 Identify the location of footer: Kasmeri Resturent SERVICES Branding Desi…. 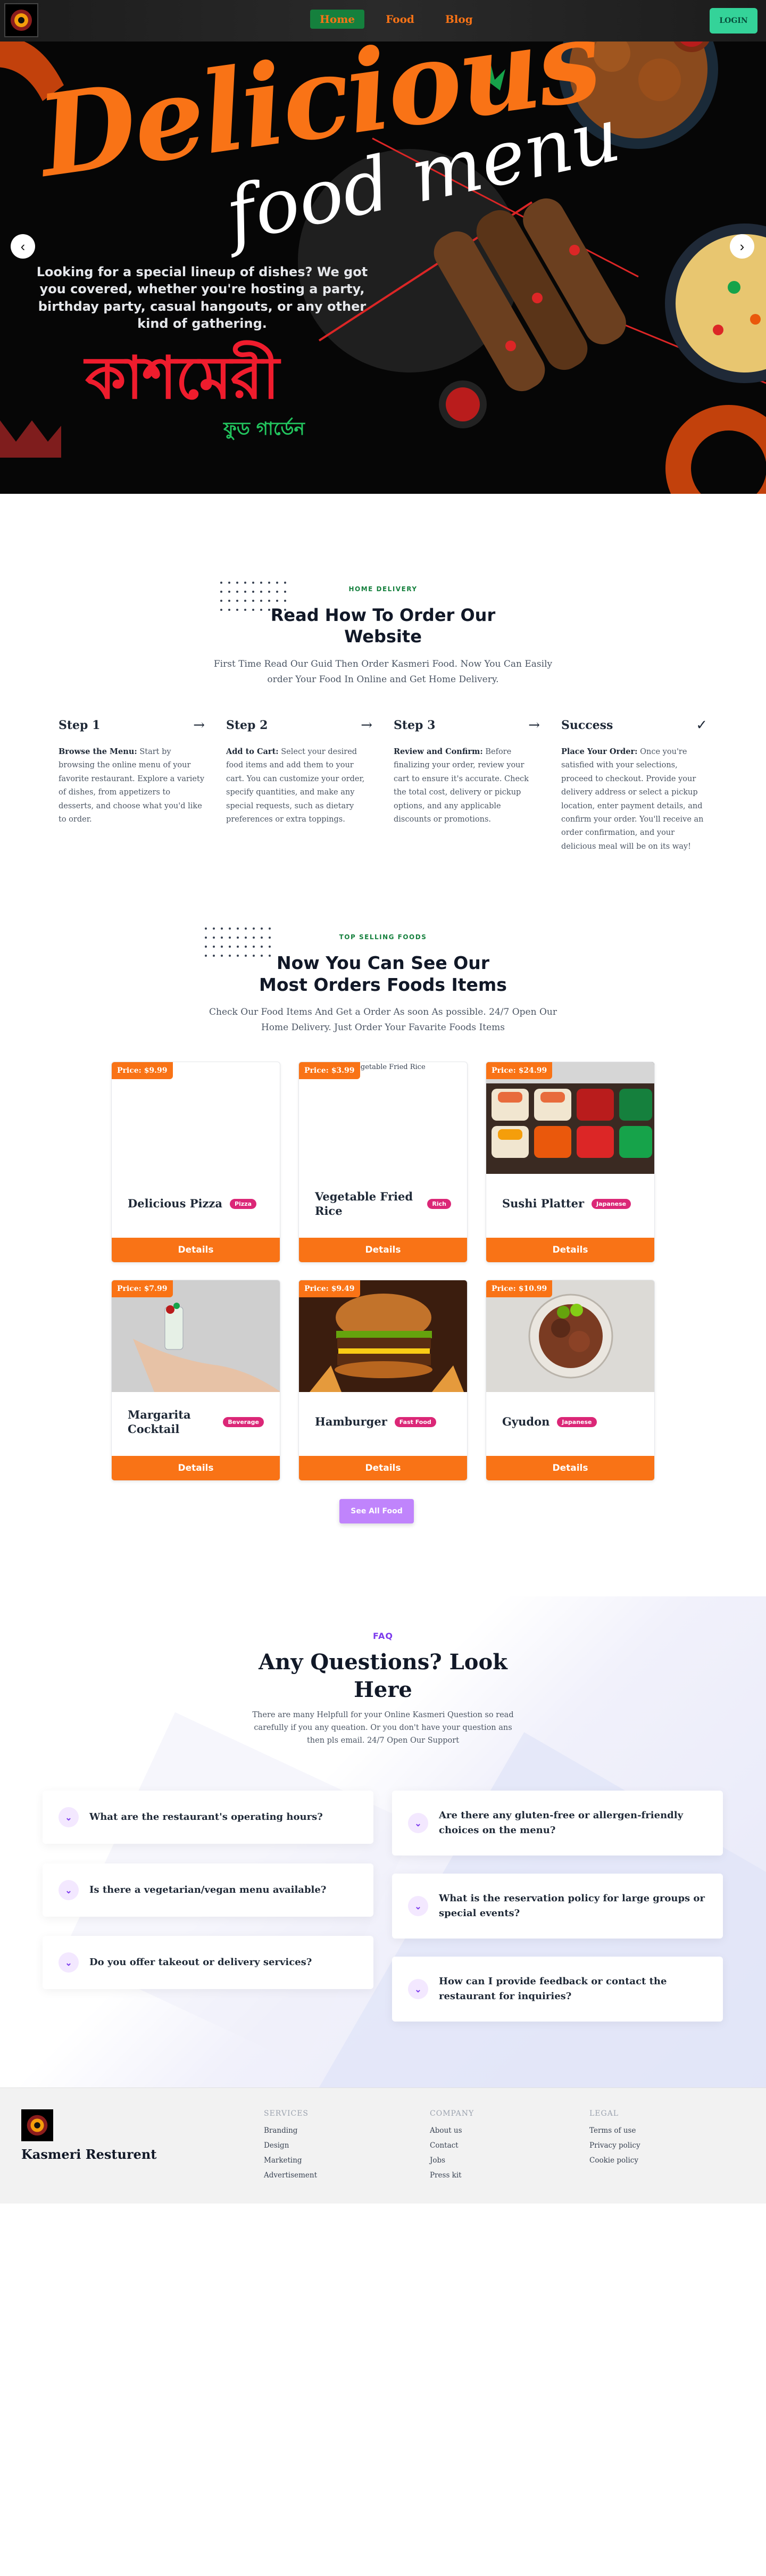
(383, 2146).